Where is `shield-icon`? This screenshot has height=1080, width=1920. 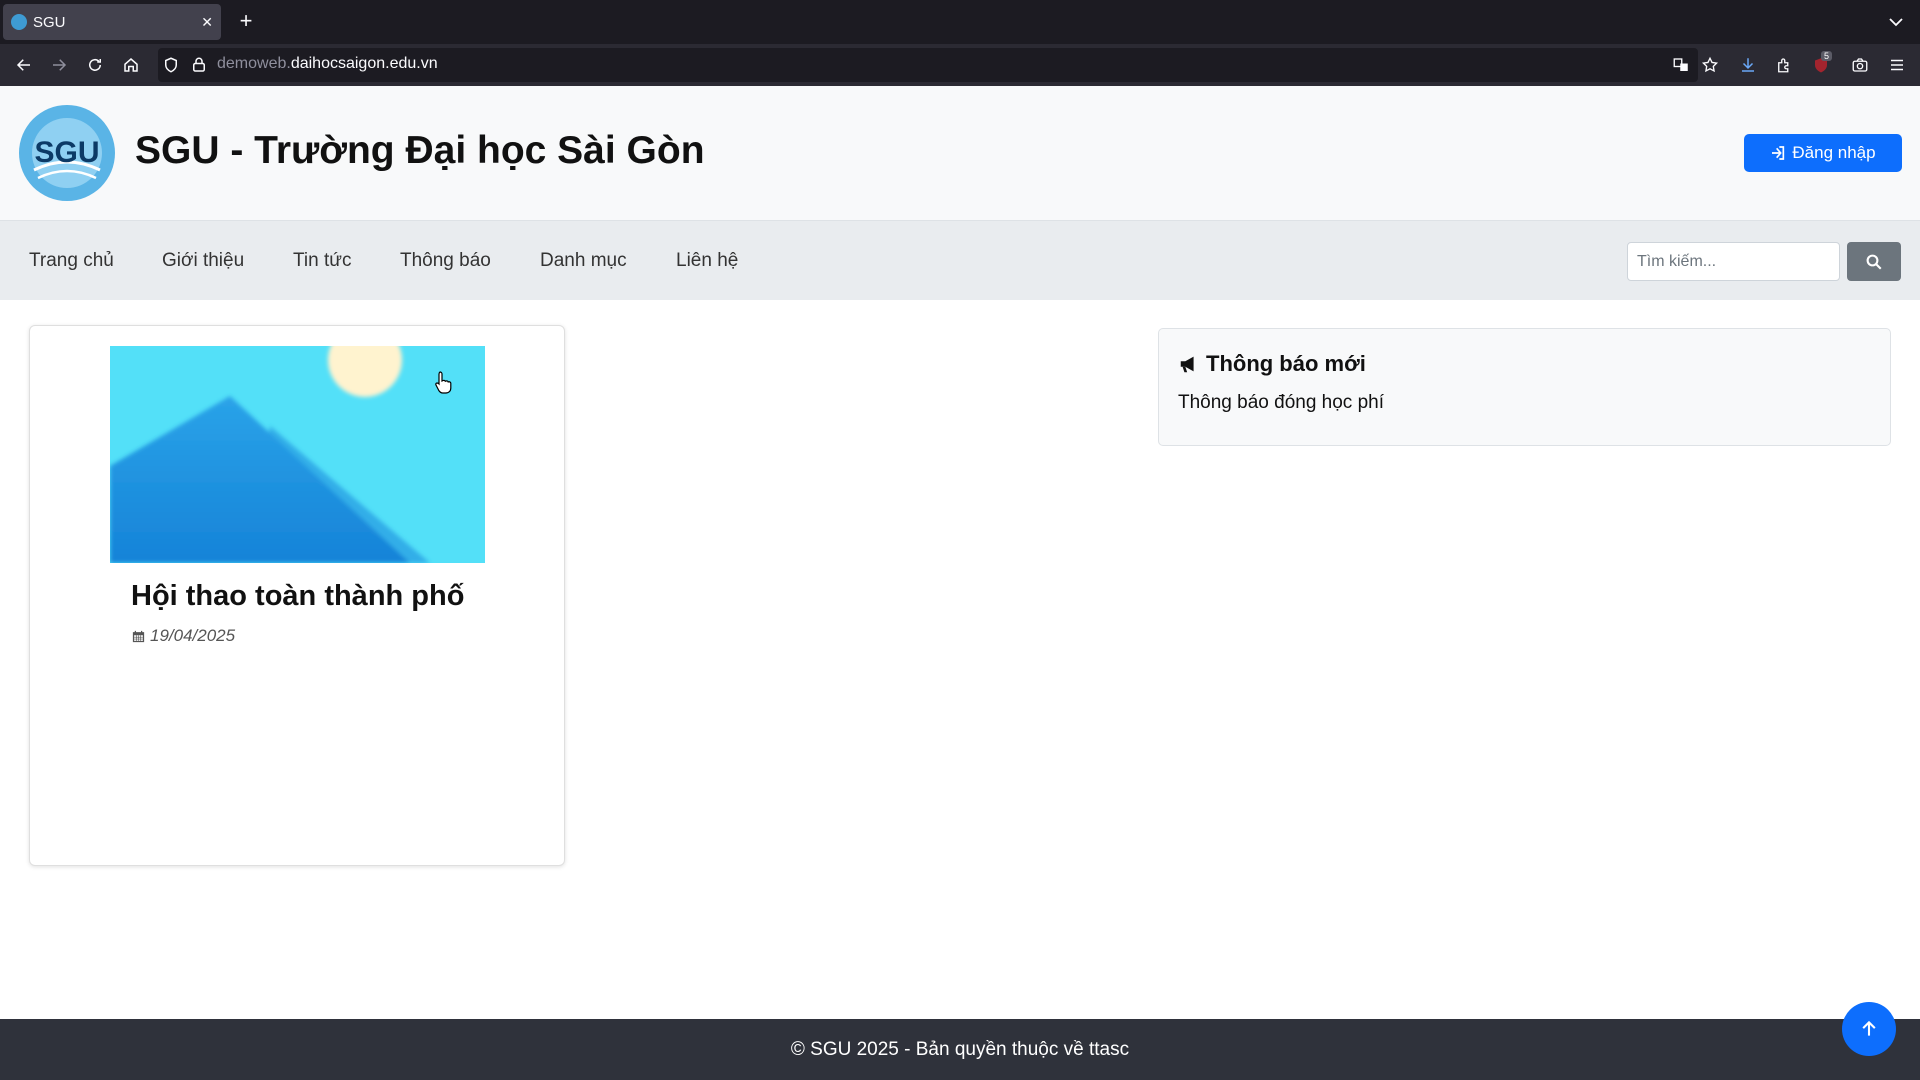 shield-icon is located at coordinates (171, 65).